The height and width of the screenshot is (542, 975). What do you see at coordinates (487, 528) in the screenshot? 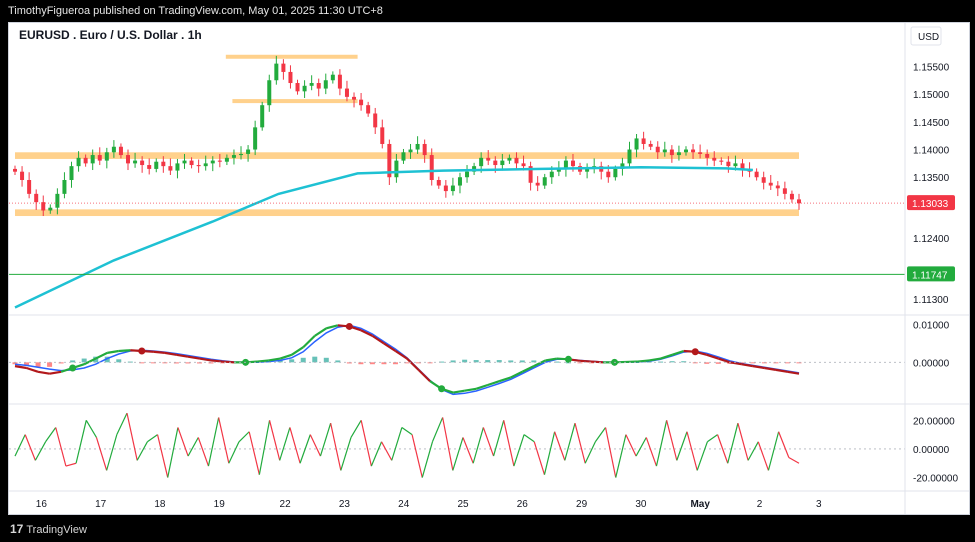
I see `tradingview-footer: 17 TradingView` at bounding box center [487, 528].